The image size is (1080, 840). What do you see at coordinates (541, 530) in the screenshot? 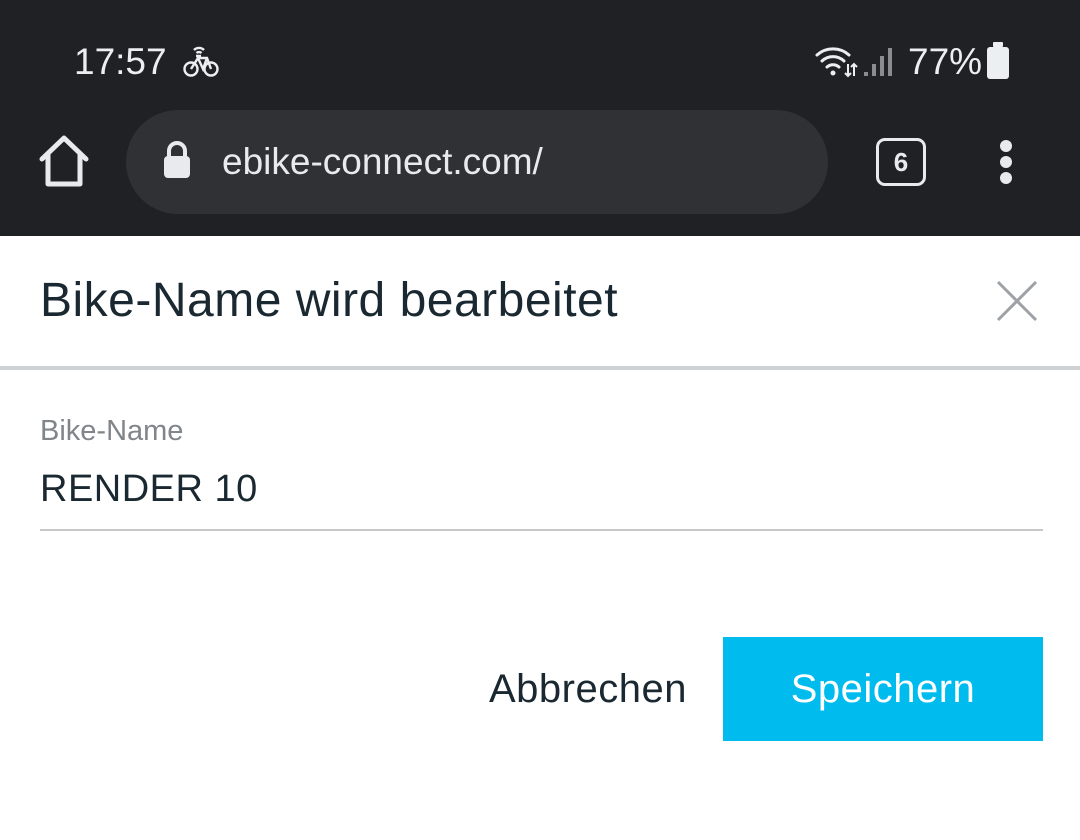
I see `input-underline` at bounding box center [541, 530].